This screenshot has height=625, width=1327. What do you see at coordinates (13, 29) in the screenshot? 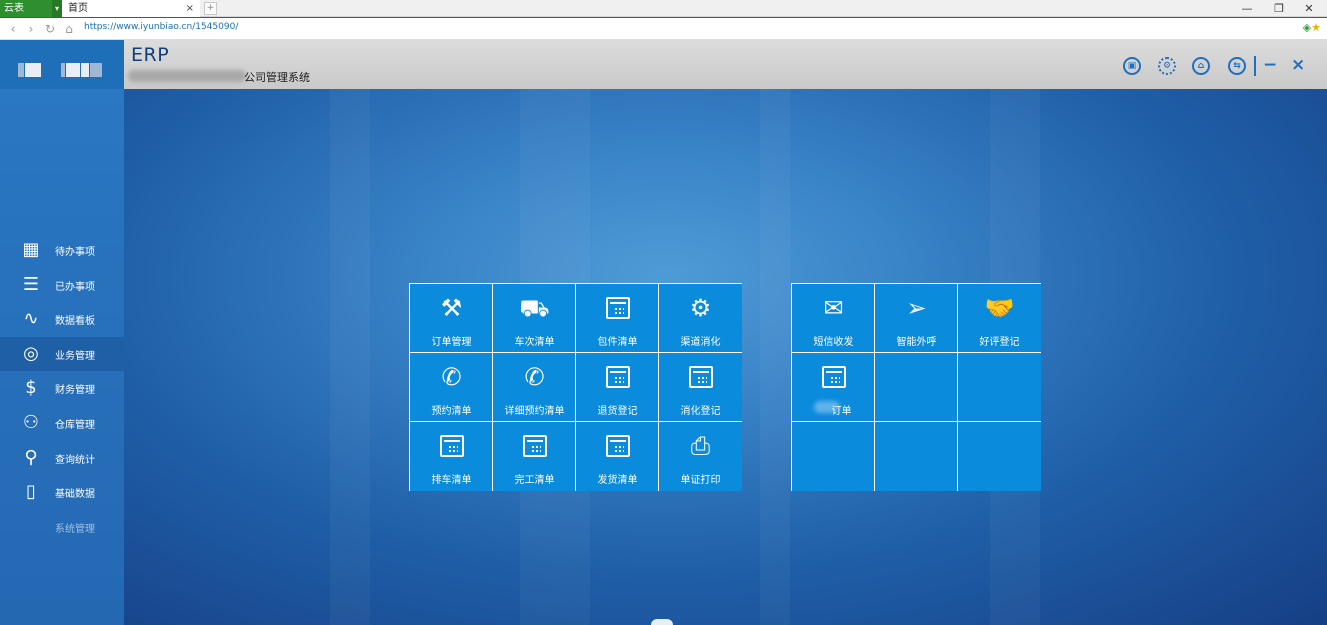
I see `back-icon: ‹` at bounding box center [13, 29].